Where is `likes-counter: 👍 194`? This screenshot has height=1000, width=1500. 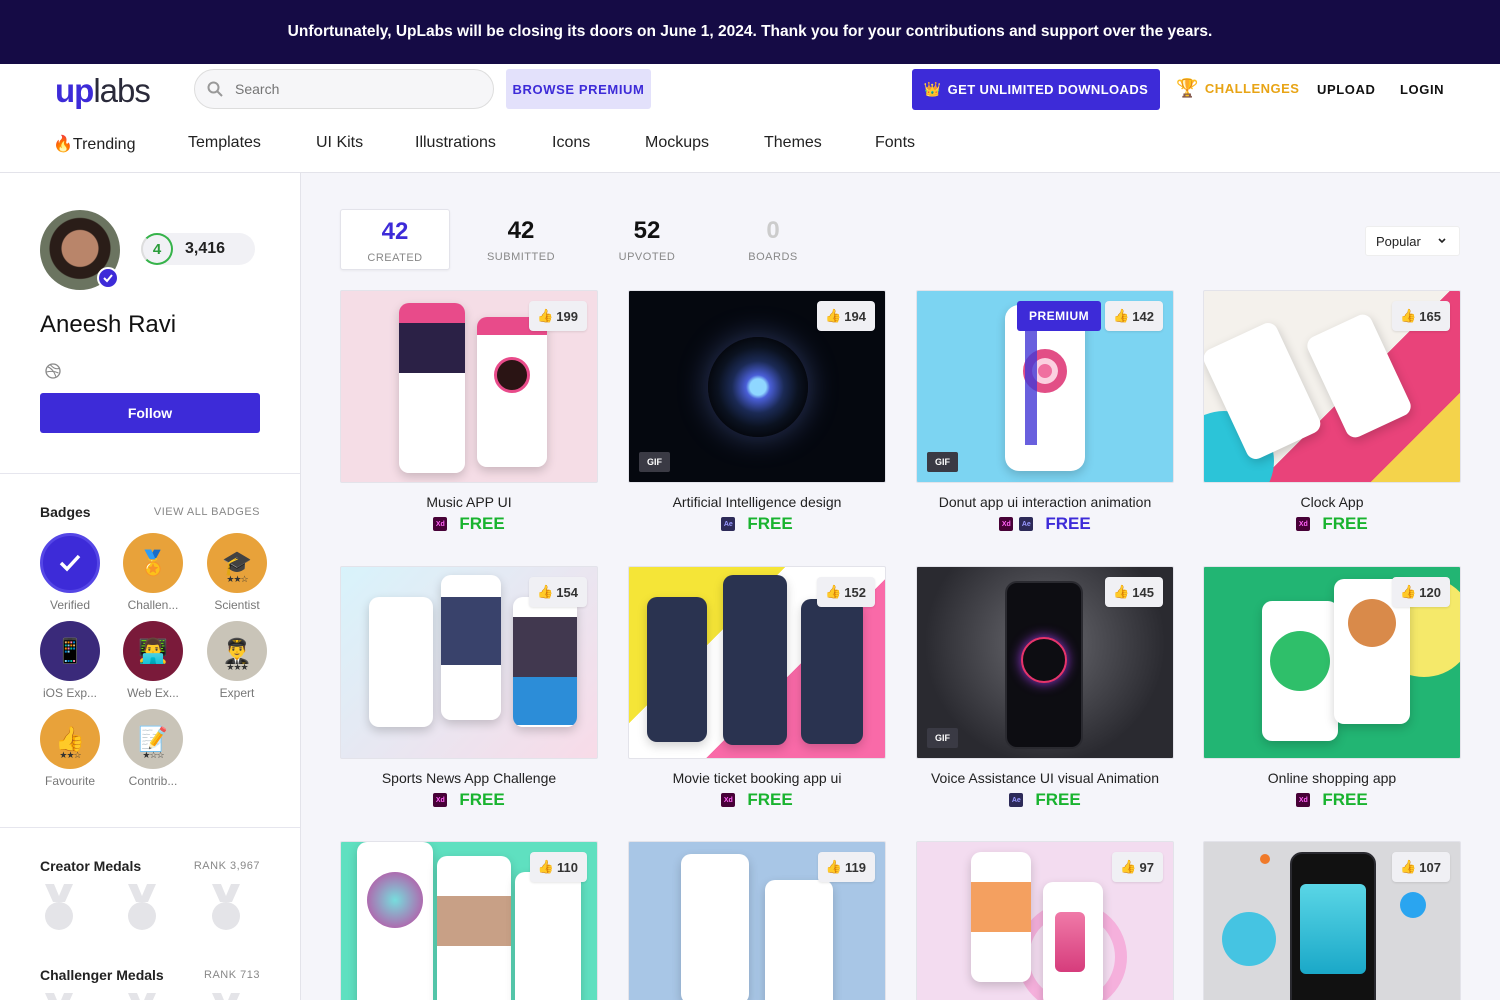
likes-counter: 👍 194 is located at coordinates (846, 316).